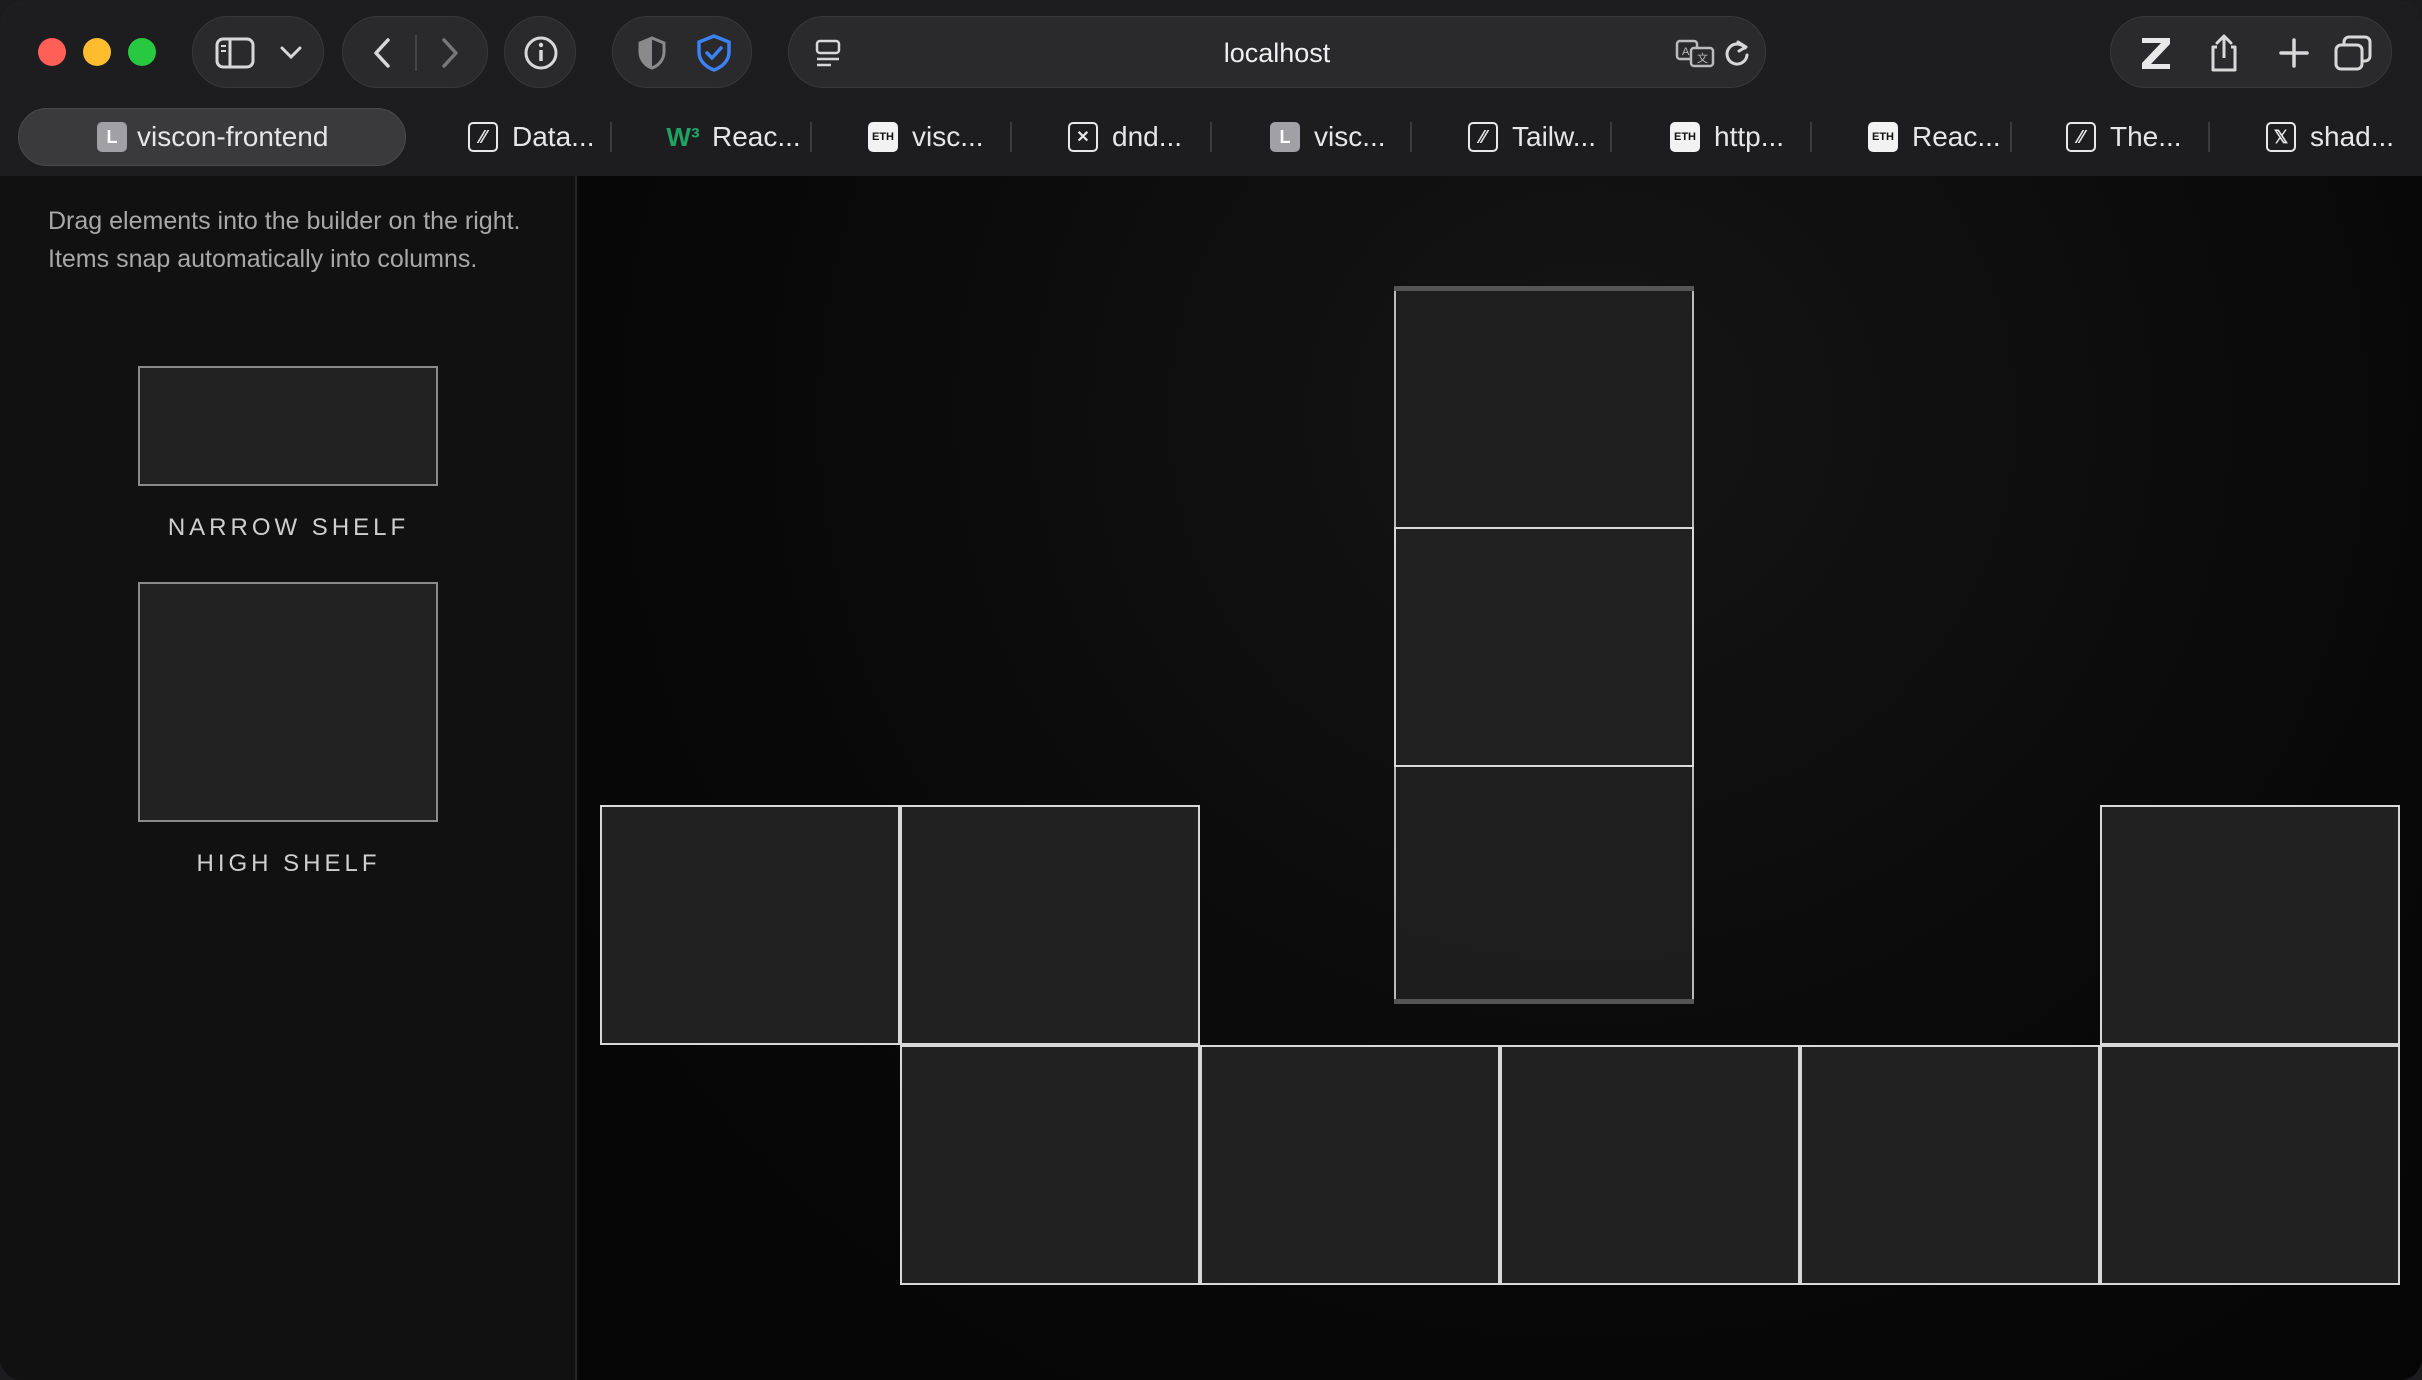 The height and width of the screenshot is (1380, 2422). I want to click on new-tab-plus-icon, so click(2294, 53).